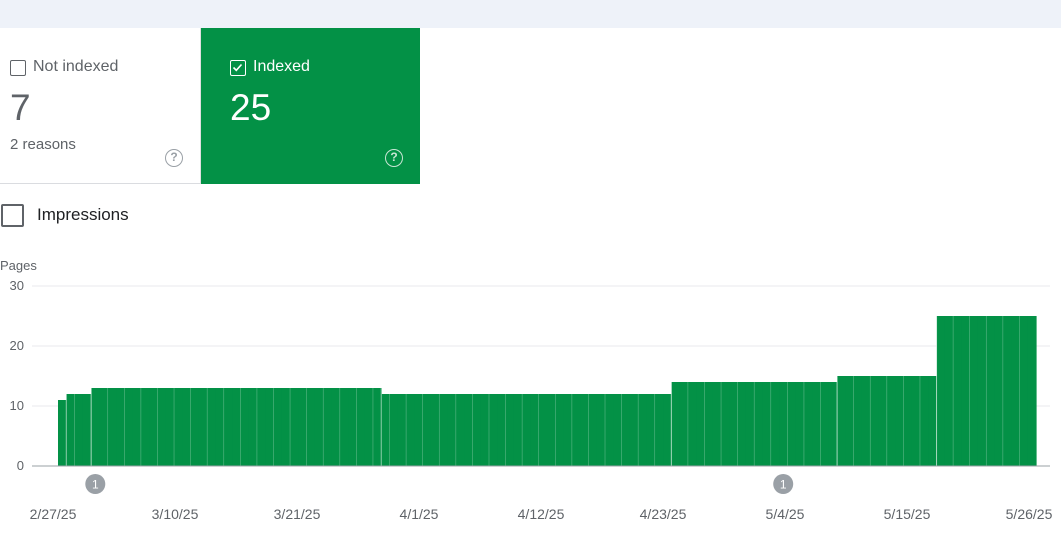  Describe the element at coordinates (310, 106) in the screenshot. I see `indexed-card: Indexed 25 ?` at that location.